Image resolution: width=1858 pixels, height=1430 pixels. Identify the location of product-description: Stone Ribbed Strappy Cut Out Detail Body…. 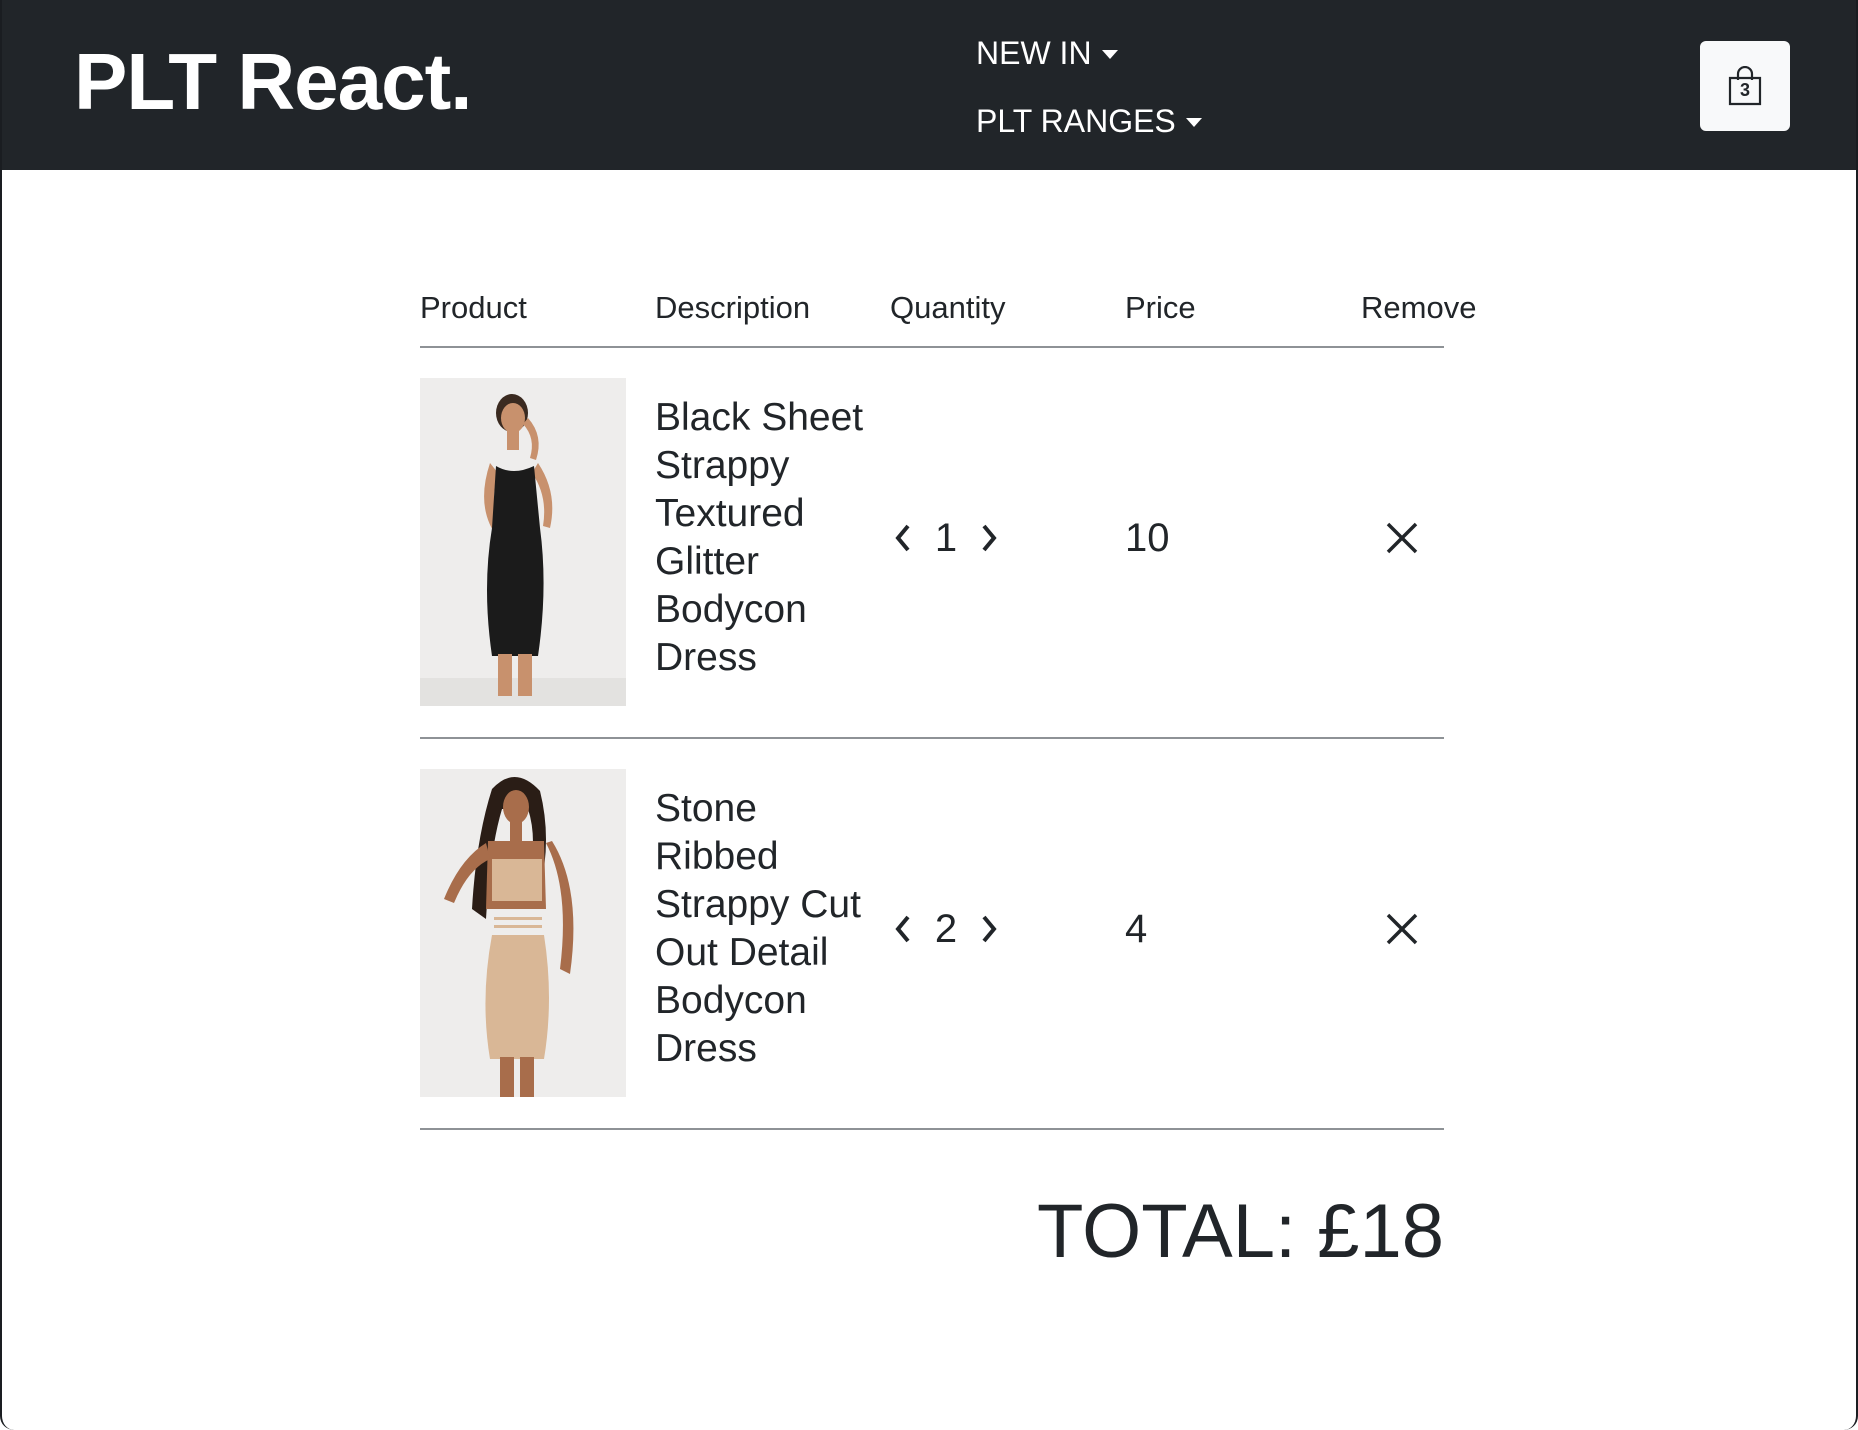
(765, 929).